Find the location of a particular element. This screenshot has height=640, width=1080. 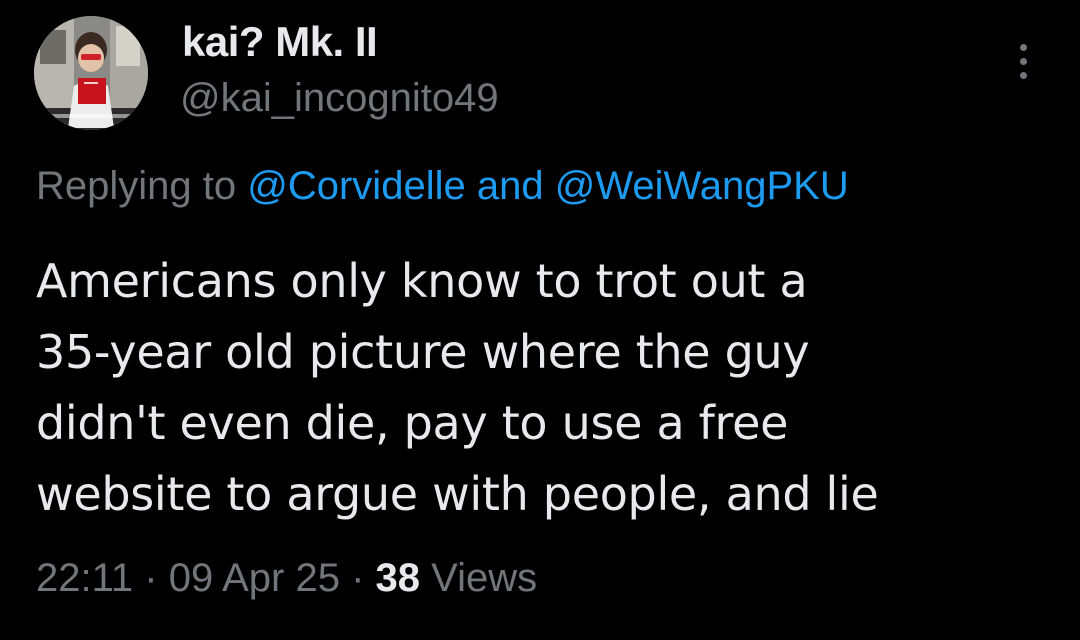

avatar-image is located at coordinates (91, 73).